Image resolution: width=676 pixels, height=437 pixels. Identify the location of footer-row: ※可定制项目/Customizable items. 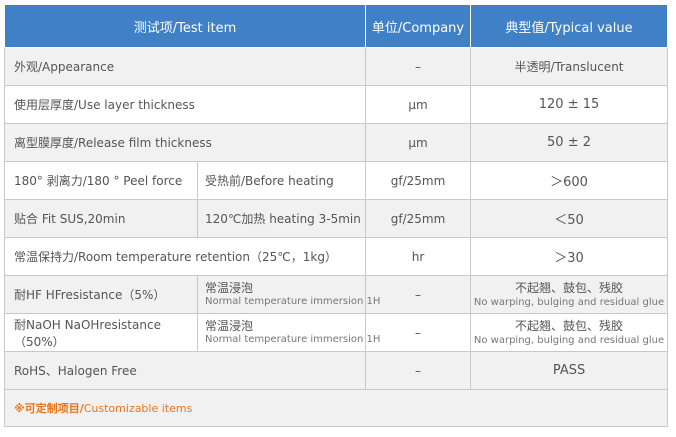
(336, 408).